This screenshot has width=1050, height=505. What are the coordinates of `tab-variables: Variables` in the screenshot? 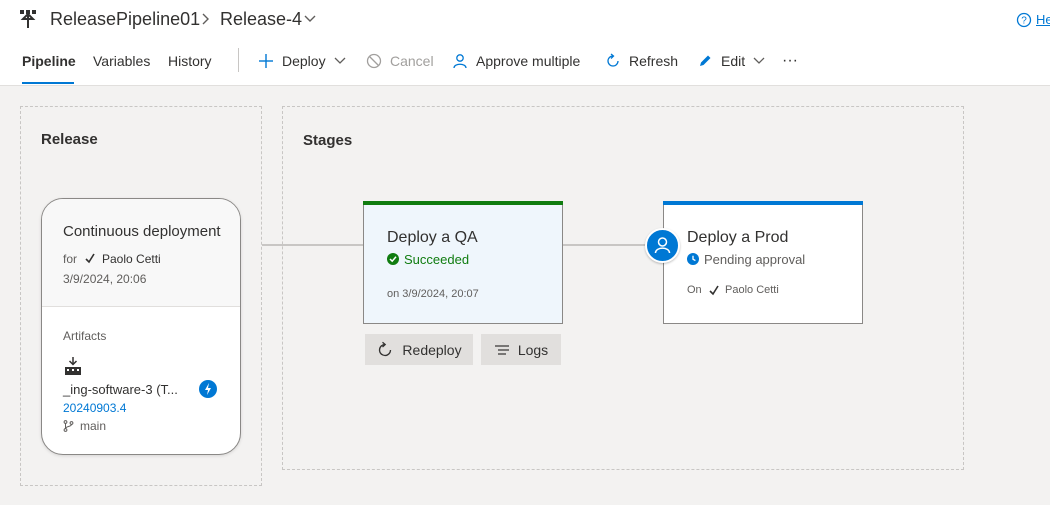 It's located at (121, 61).